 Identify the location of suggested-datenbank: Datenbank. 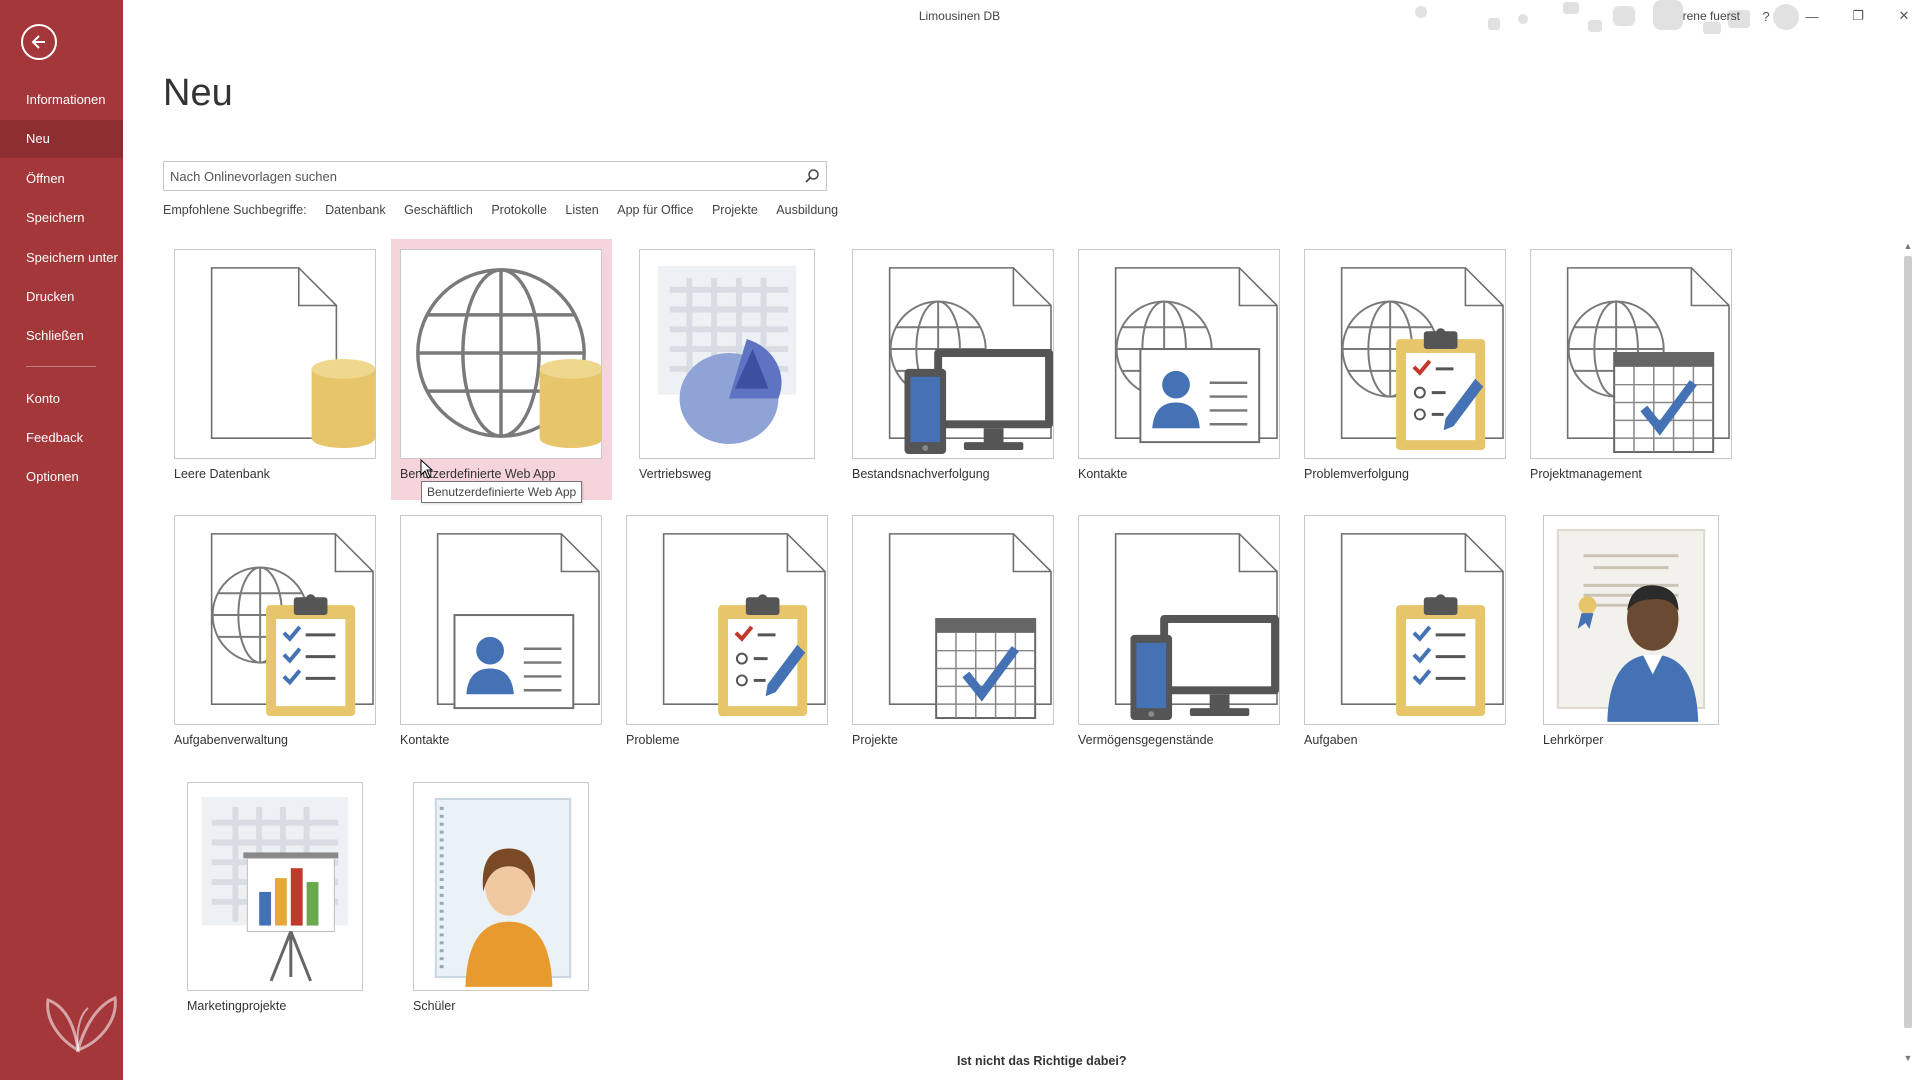
(355, 210).